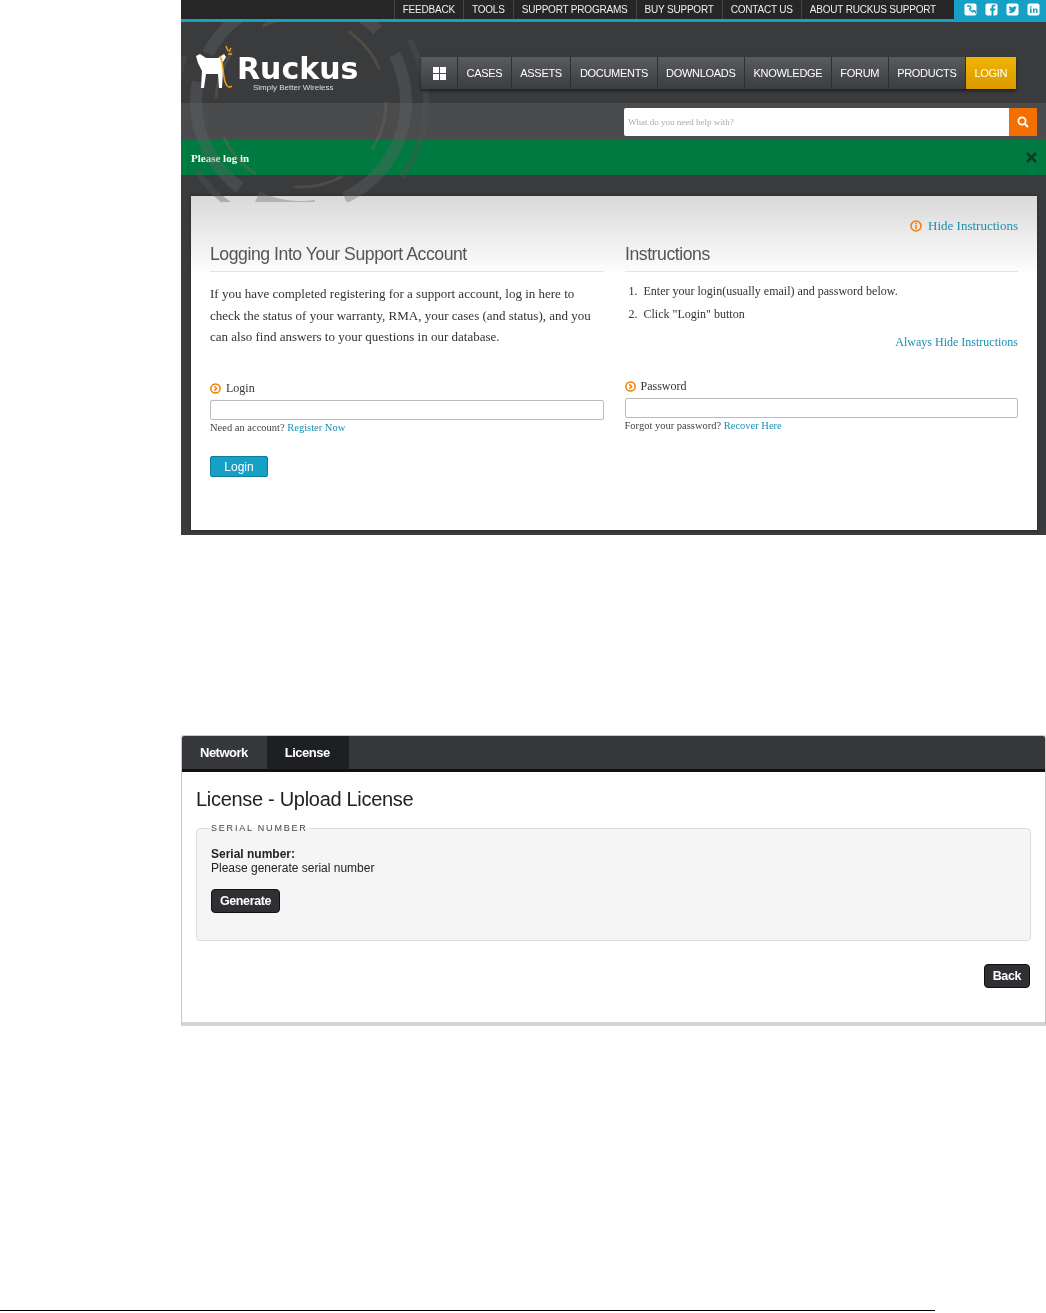  What do you see at coordinates (254, 854) in the screenshot?
I see `field-label: Serial number:` at bounding box center [254, 854].